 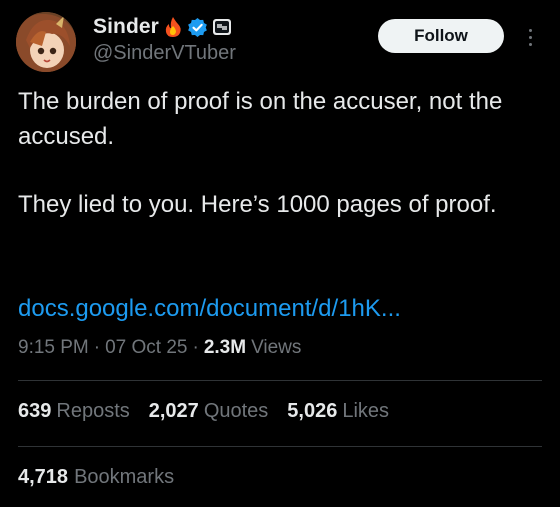 I want to click on verified-icon, so click(x=197, y=27).